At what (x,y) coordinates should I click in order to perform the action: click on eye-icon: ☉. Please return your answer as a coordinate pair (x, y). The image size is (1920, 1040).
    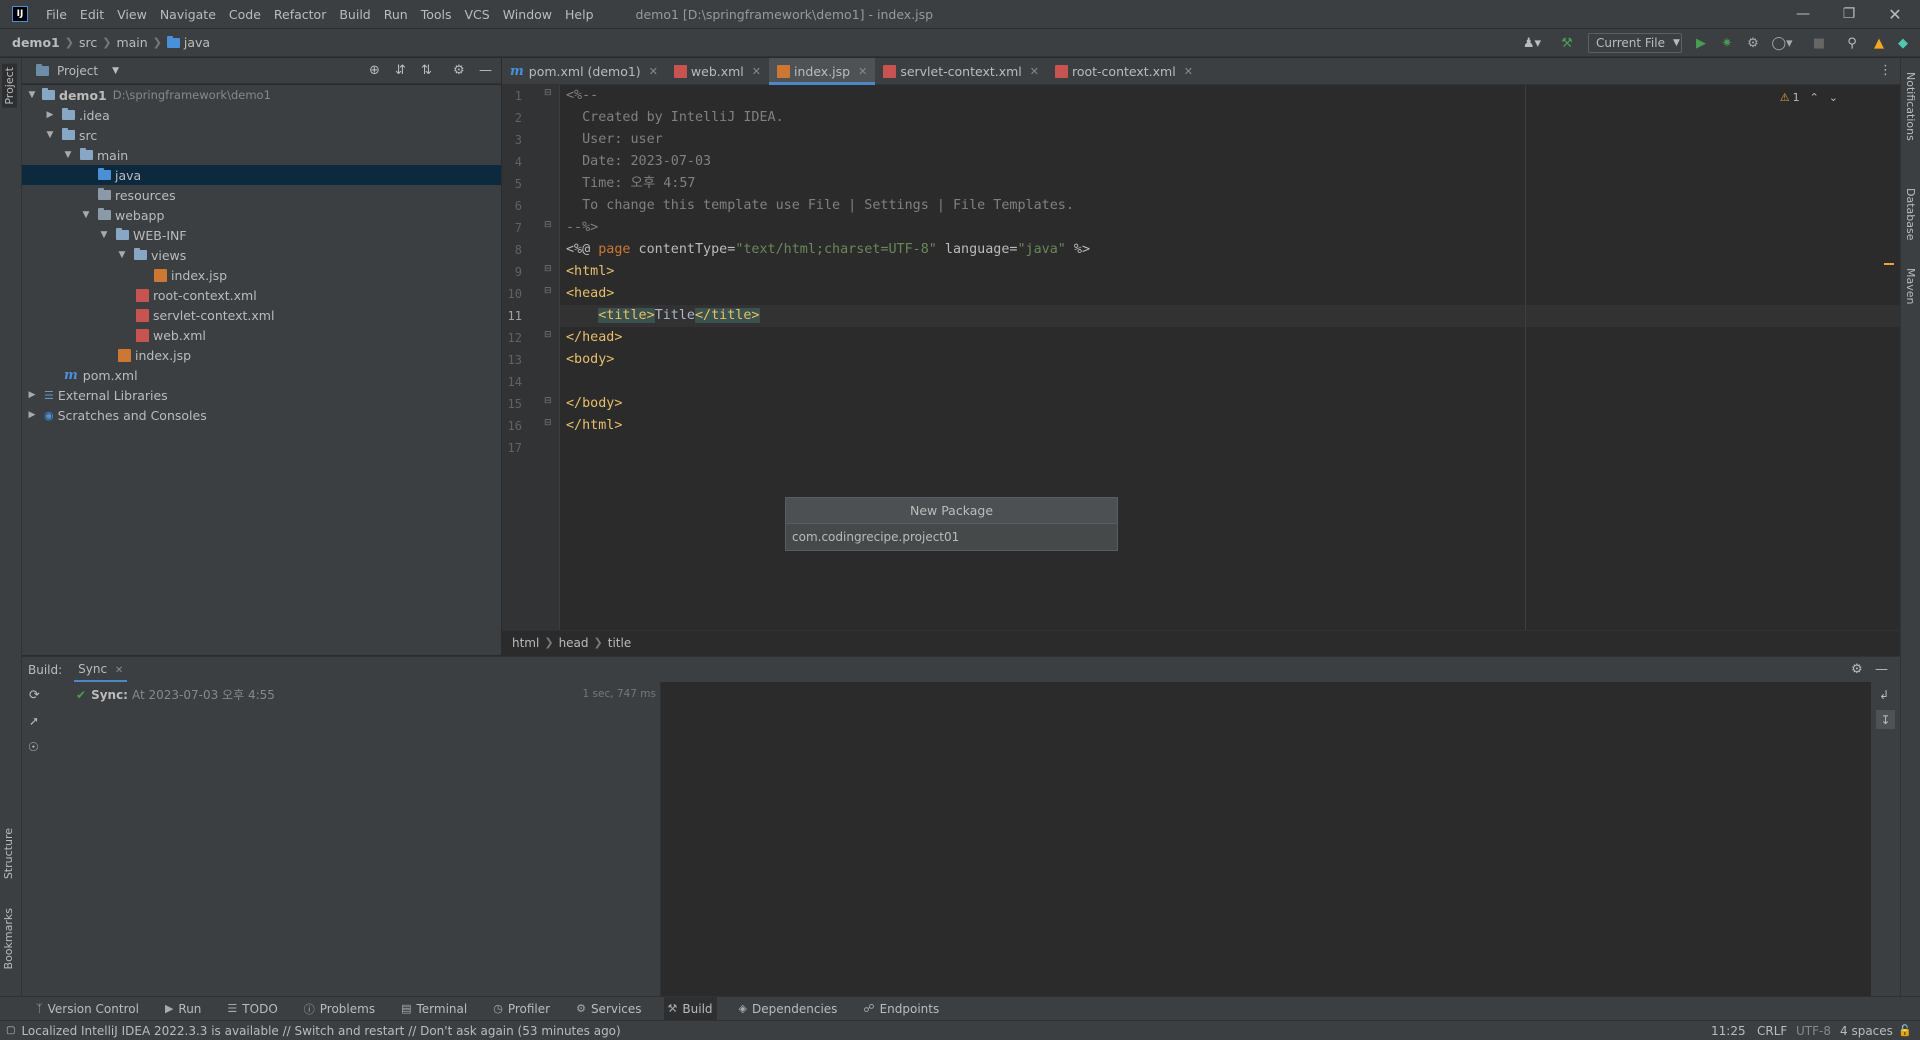
    Looking at the image, I should click on (33, 747).